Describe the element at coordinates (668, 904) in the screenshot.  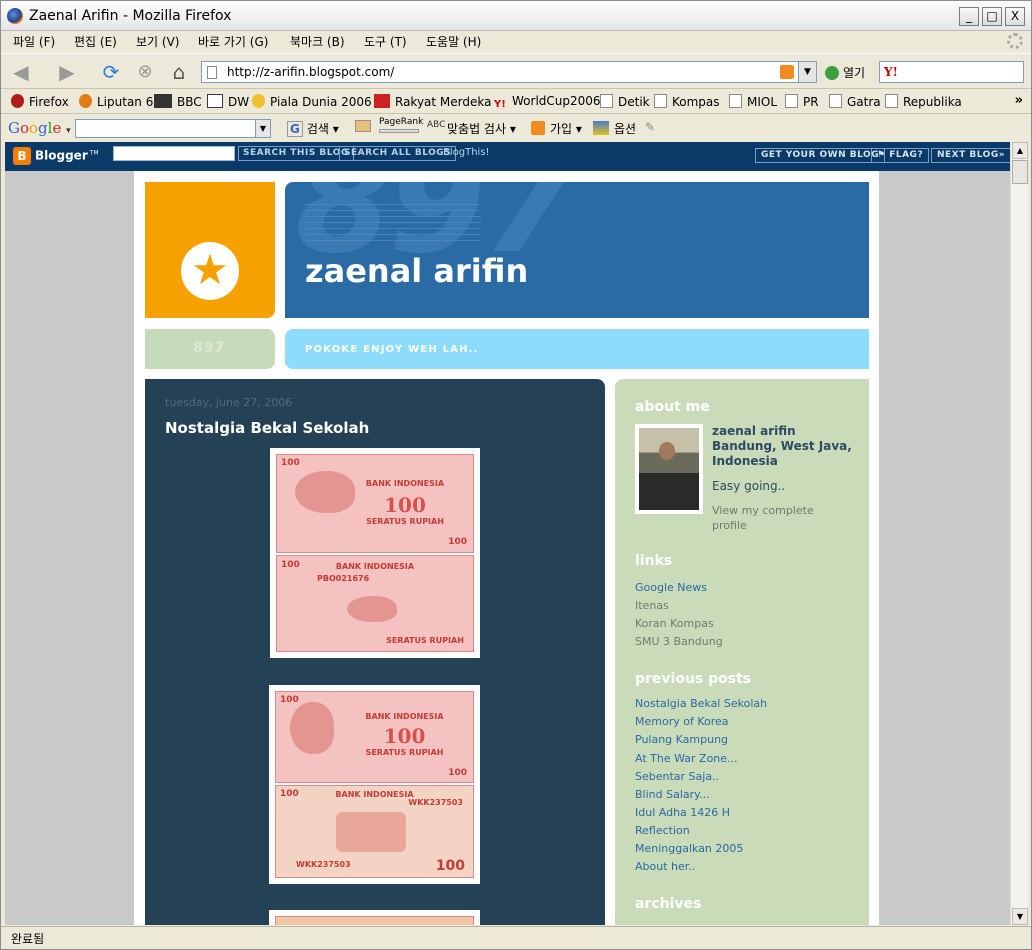
I see `archives-heading: archives` at that location.